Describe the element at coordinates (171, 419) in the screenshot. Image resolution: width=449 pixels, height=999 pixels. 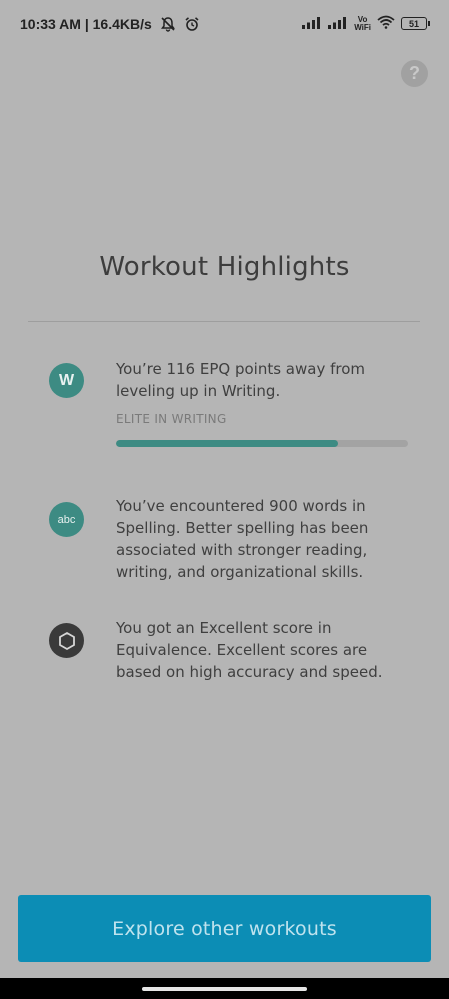
I see `level-label: ELITE IN WRITING` at that location.